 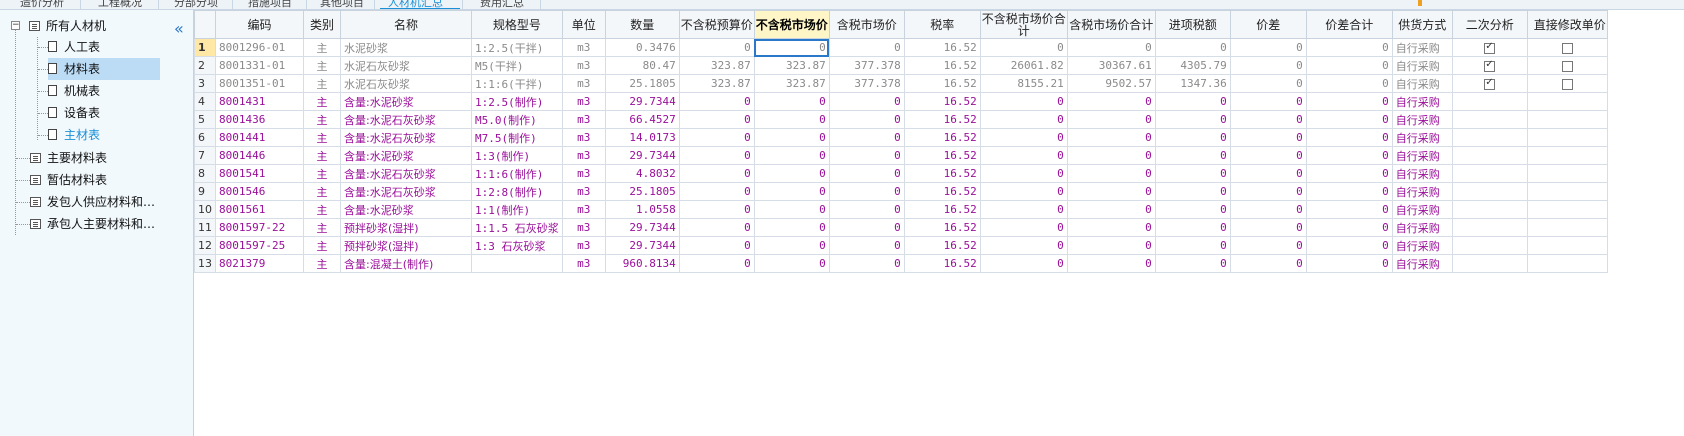 What do you see at coordinates (259, 119) in the screenshot?
I see `cell-code: 8001436` at bounding box center [259, 119].